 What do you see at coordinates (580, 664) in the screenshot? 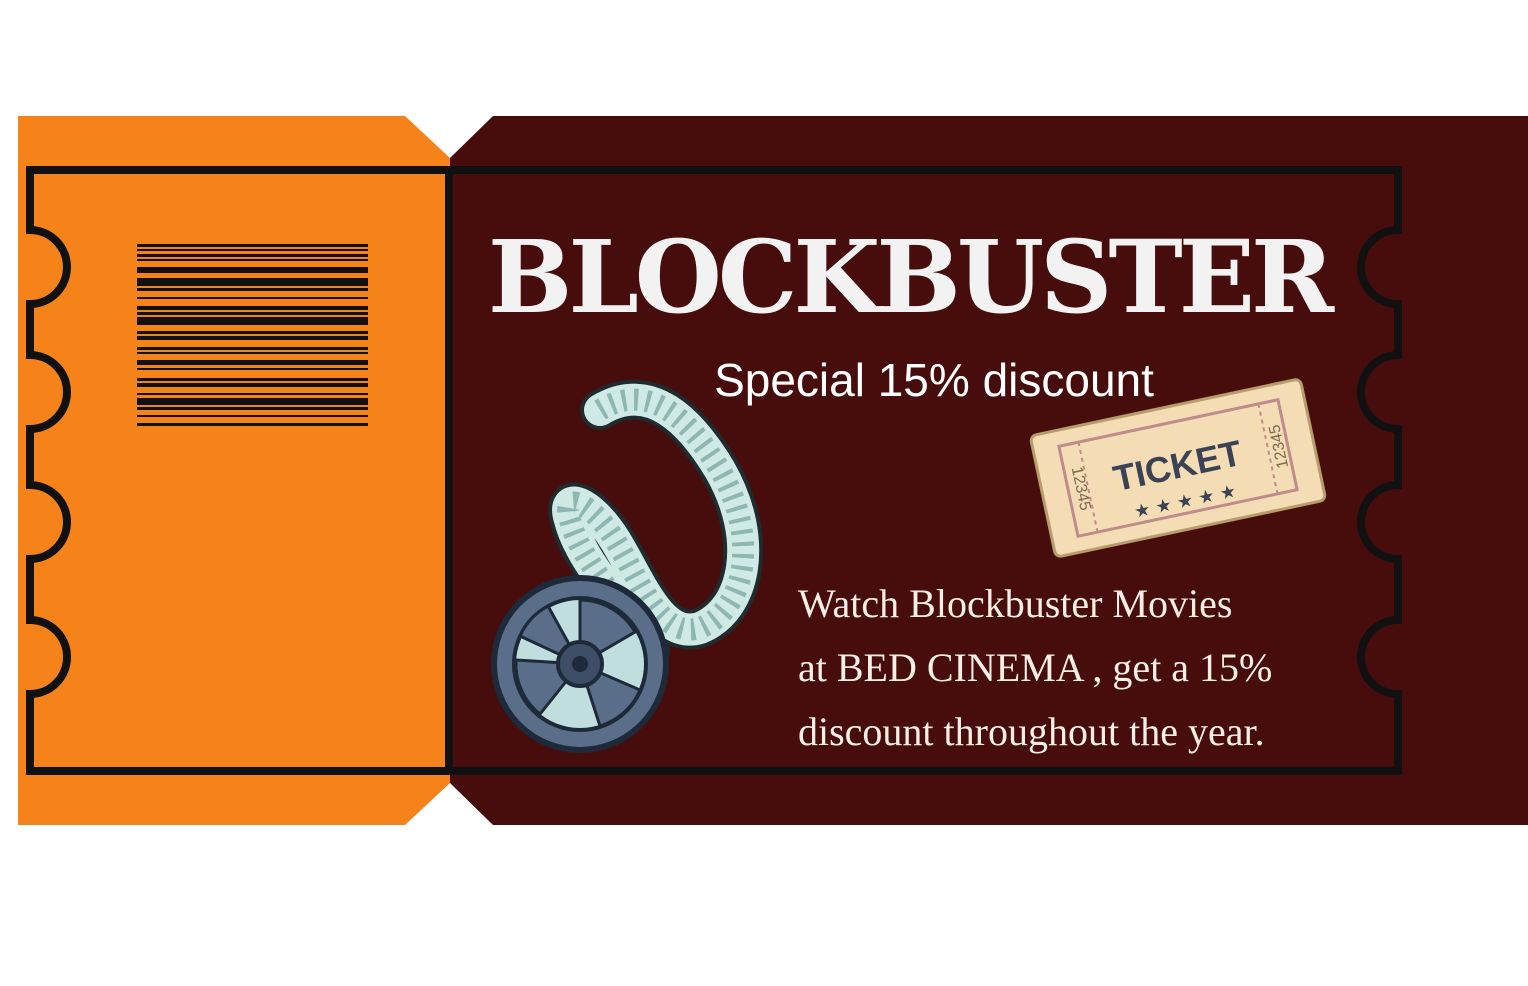
I see `film-reel-icon` at bounding box center [580, 664].